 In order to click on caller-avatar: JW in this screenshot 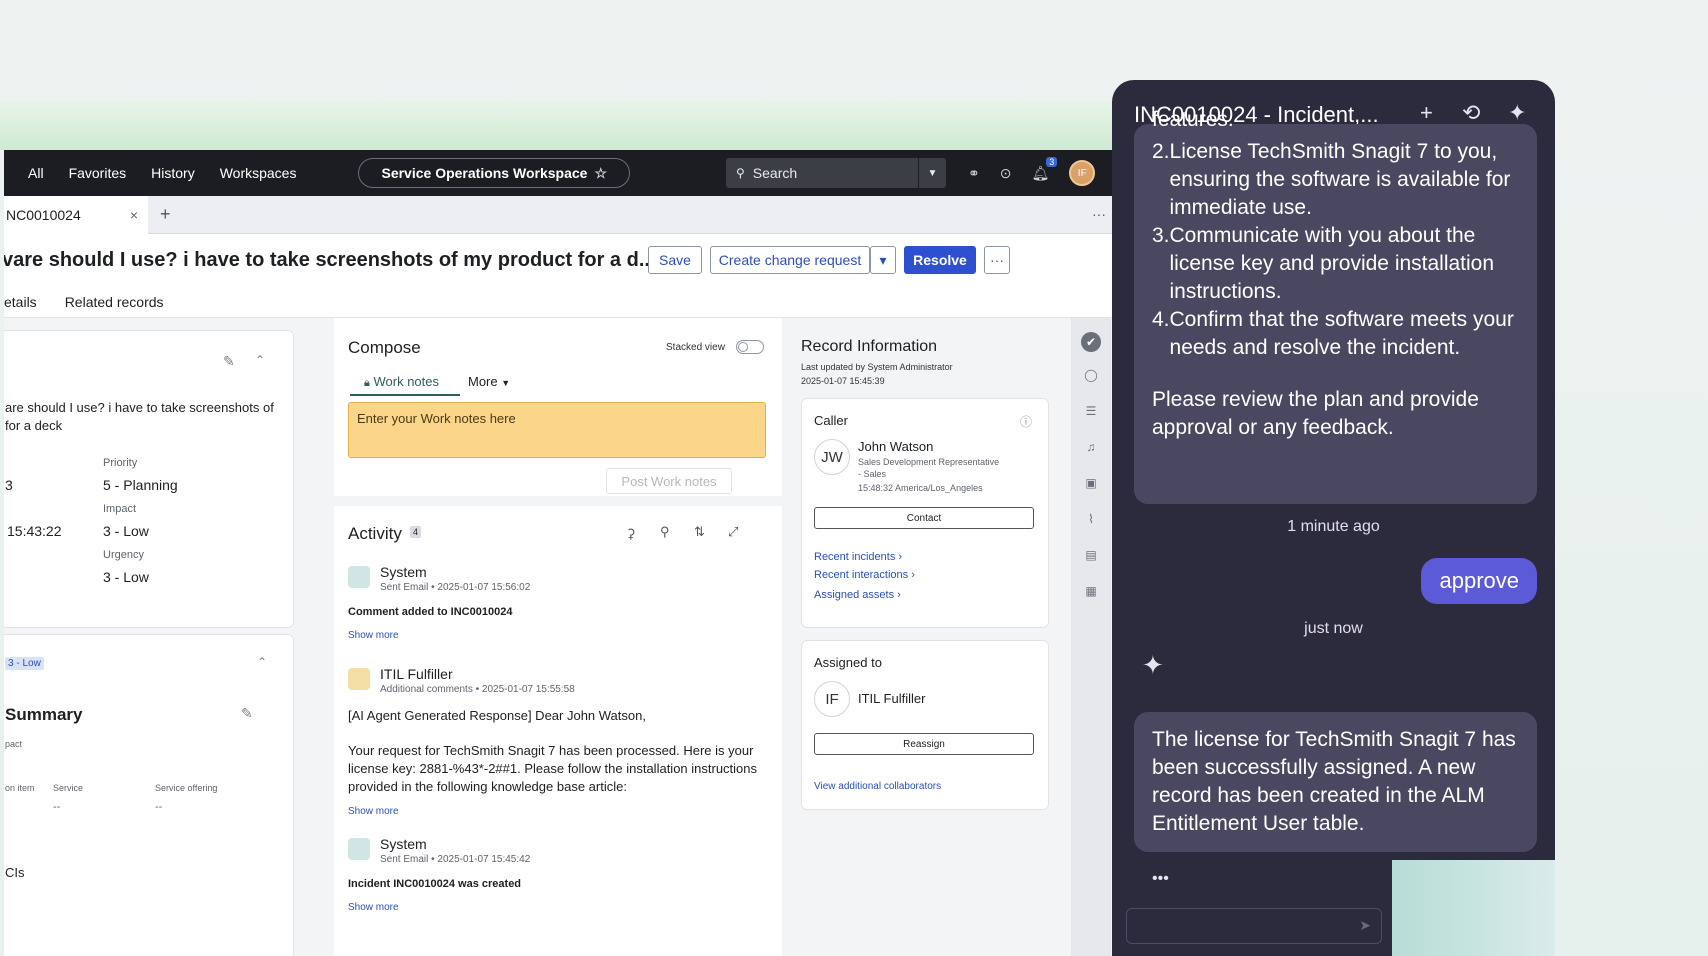, I will do `click(832, 457)`.